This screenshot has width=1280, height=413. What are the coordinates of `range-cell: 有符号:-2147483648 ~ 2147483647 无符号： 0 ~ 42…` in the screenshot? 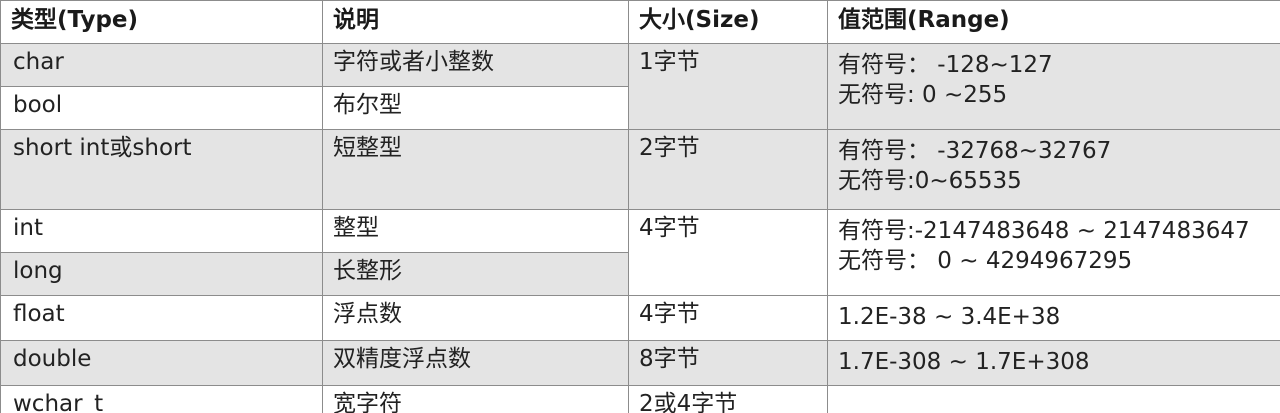 It's located at (1053, 252).